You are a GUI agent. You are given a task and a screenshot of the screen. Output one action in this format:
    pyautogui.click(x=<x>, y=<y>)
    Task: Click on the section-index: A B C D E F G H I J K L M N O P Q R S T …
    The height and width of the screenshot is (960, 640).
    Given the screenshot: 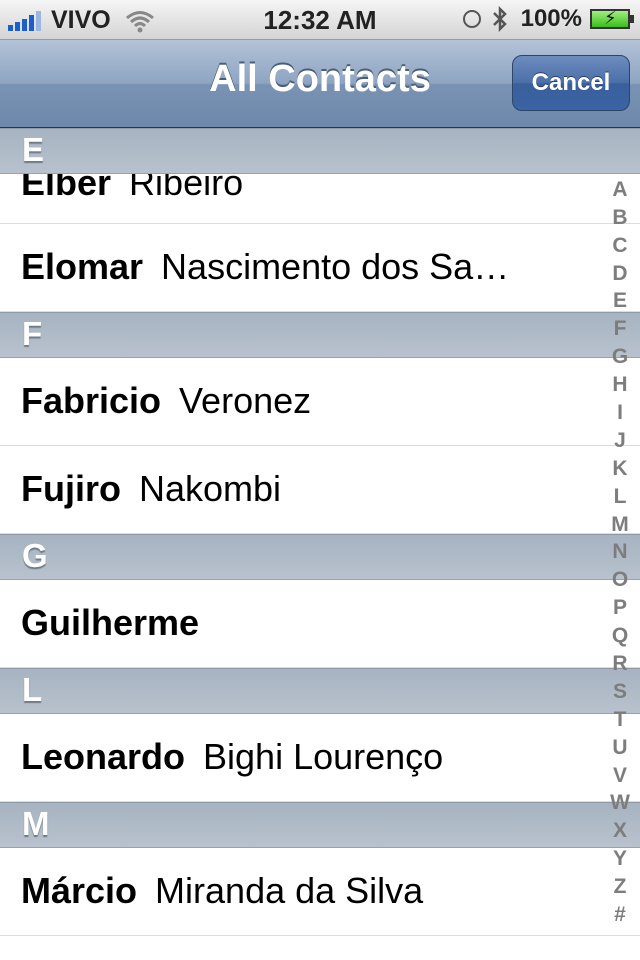 What is the action you would take?
    pyautogui.click(x=620, y=543)
    